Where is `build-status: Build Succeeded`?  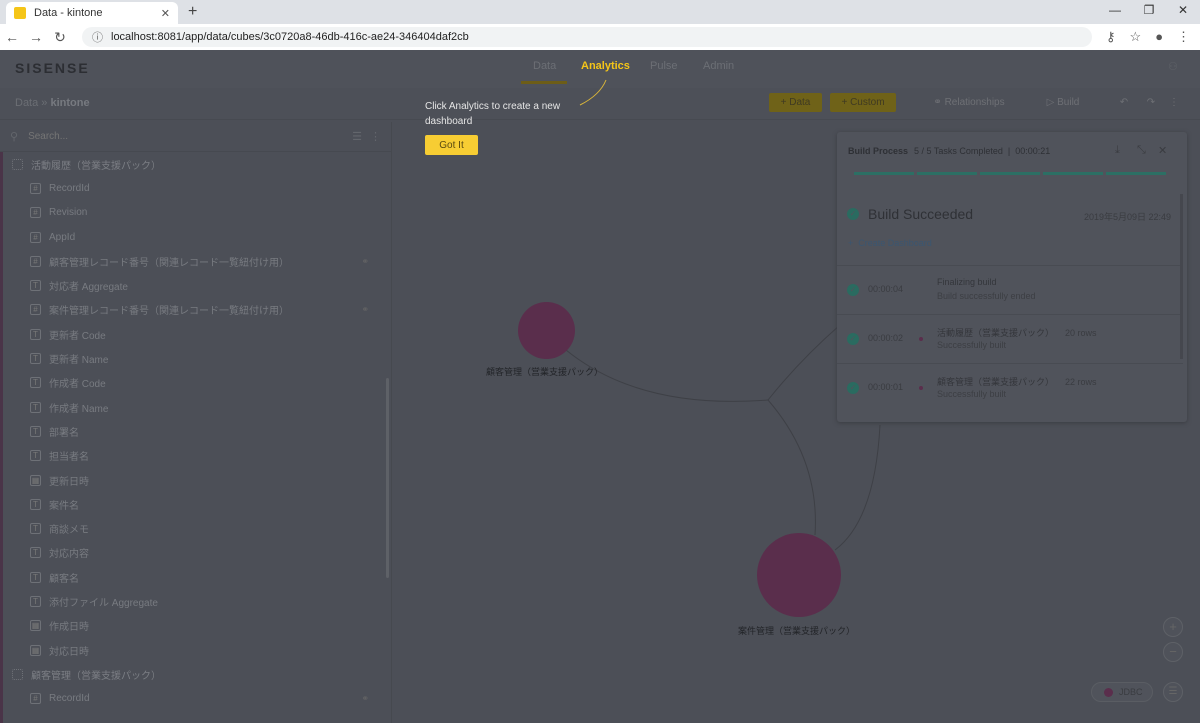 build-status: Build Succeeded is located at coordinates (921, 214).